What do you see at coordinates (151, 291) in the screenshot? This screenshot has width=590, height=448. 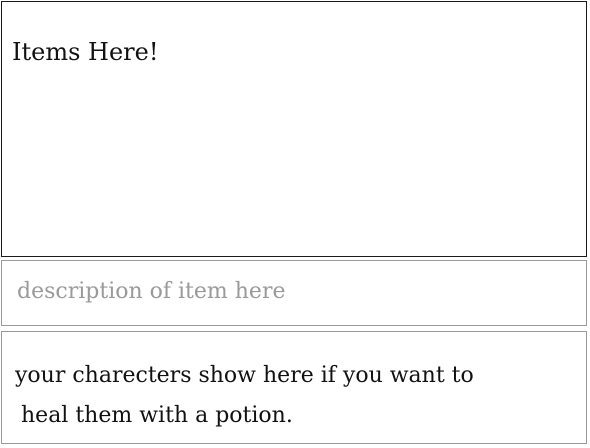 I see `item-description-text: description of item here` at bounding box center [151, 291].